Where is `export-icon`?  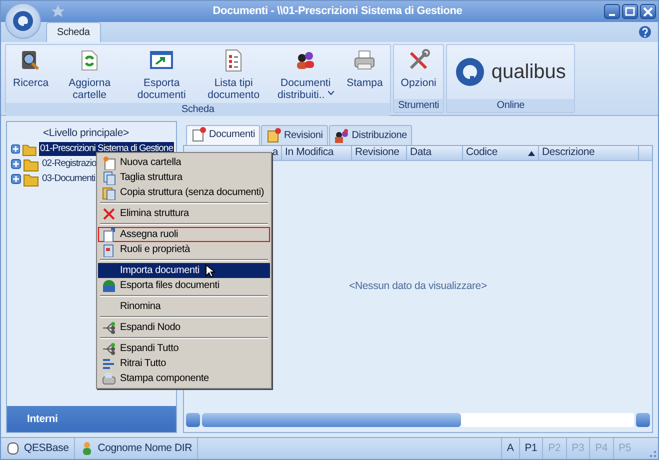
export-icon is located at coordinates (162, 60).